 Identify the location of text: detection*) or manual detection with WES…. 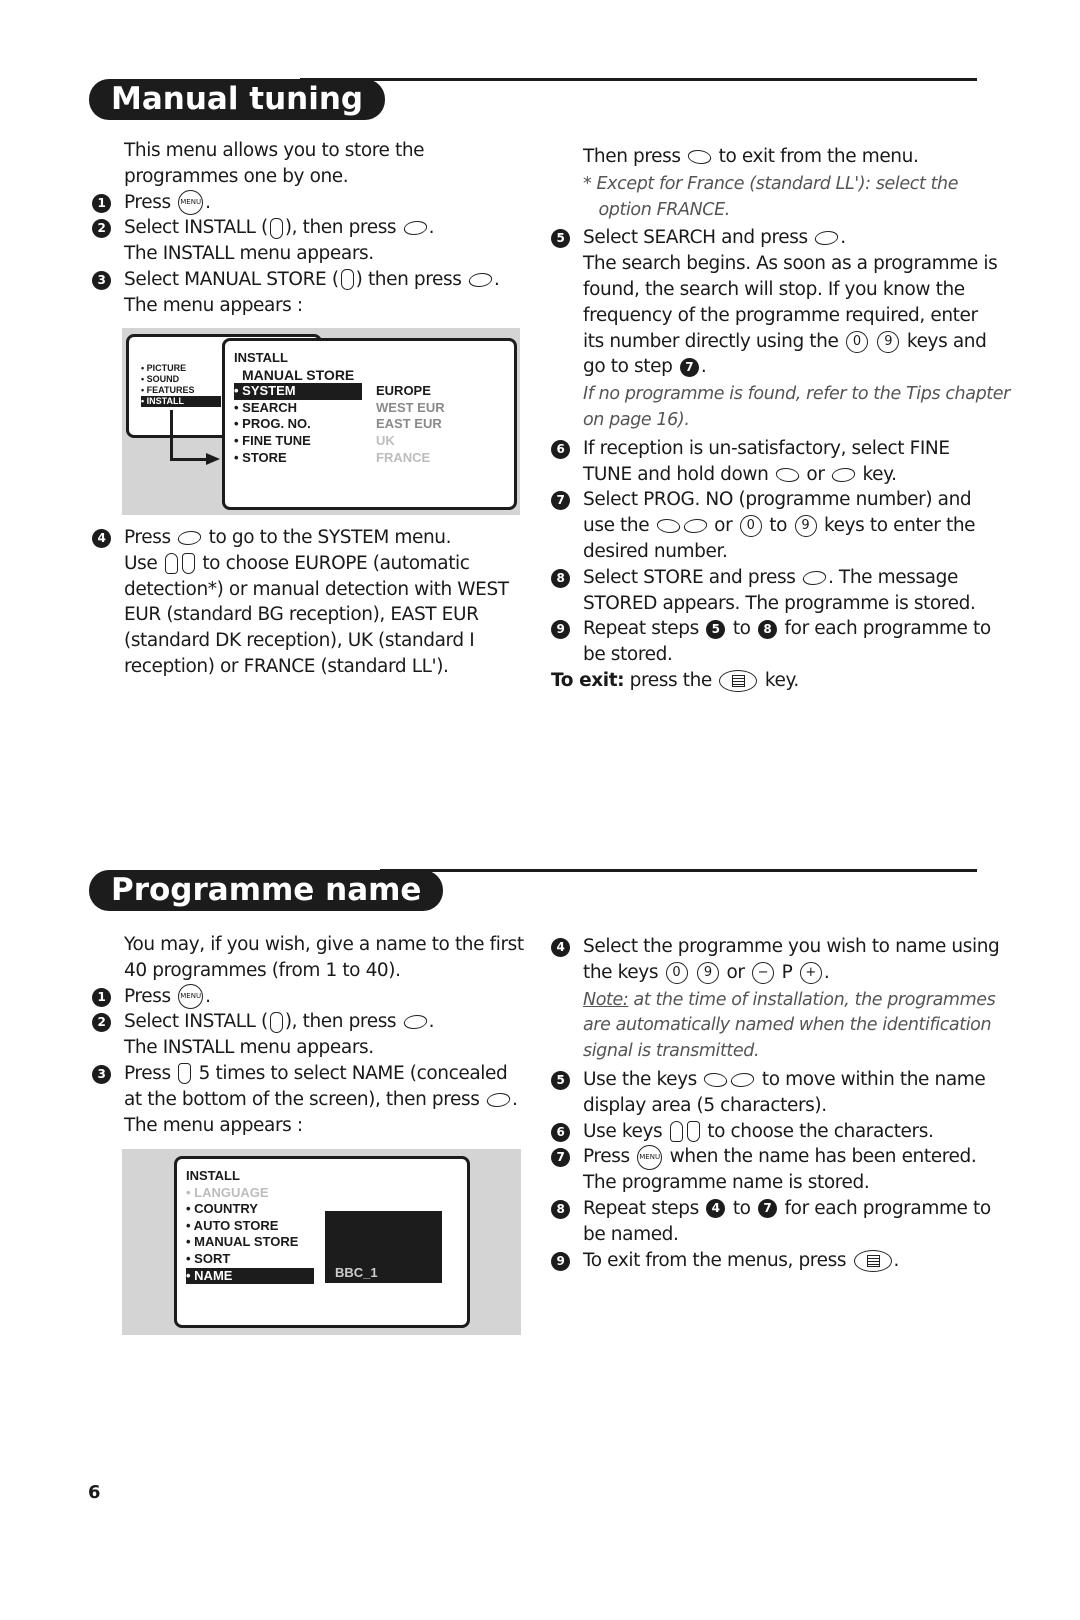
(316, 589).